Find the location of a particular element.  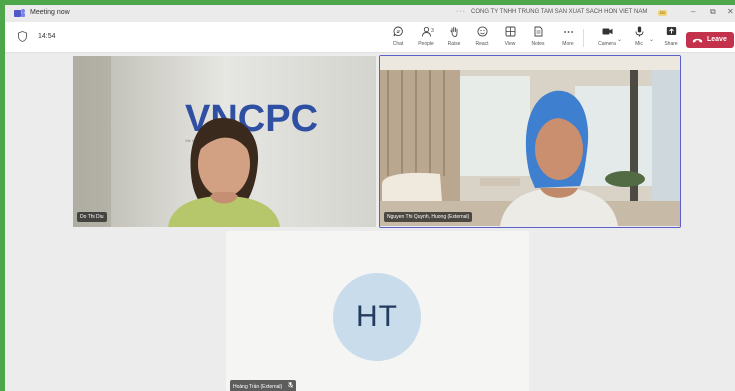

react-label: React is located at coordinates (482, 44).